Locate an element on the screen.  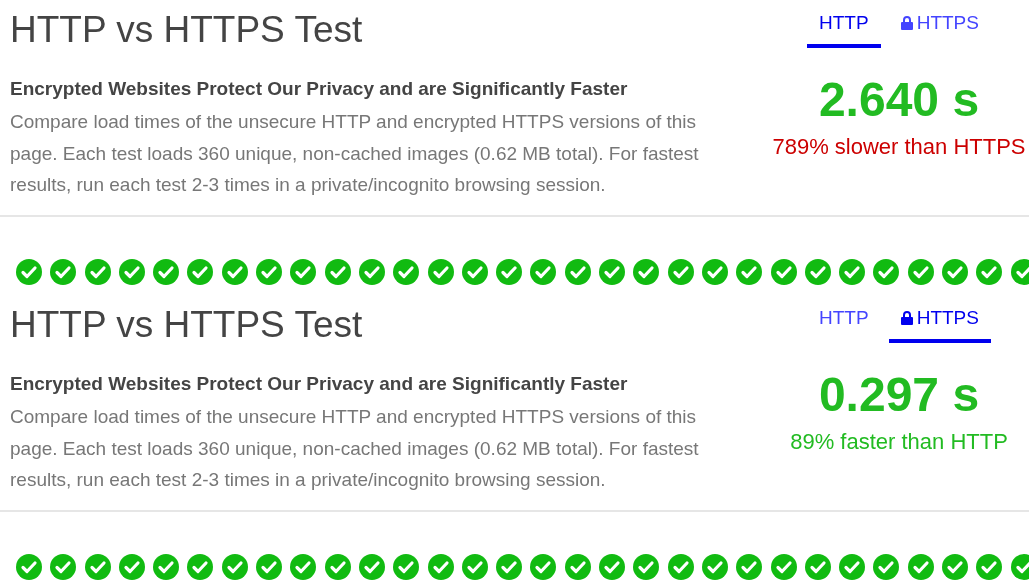
comparison-text: 89% faster than HTTP is located at coordinates (899, 442).